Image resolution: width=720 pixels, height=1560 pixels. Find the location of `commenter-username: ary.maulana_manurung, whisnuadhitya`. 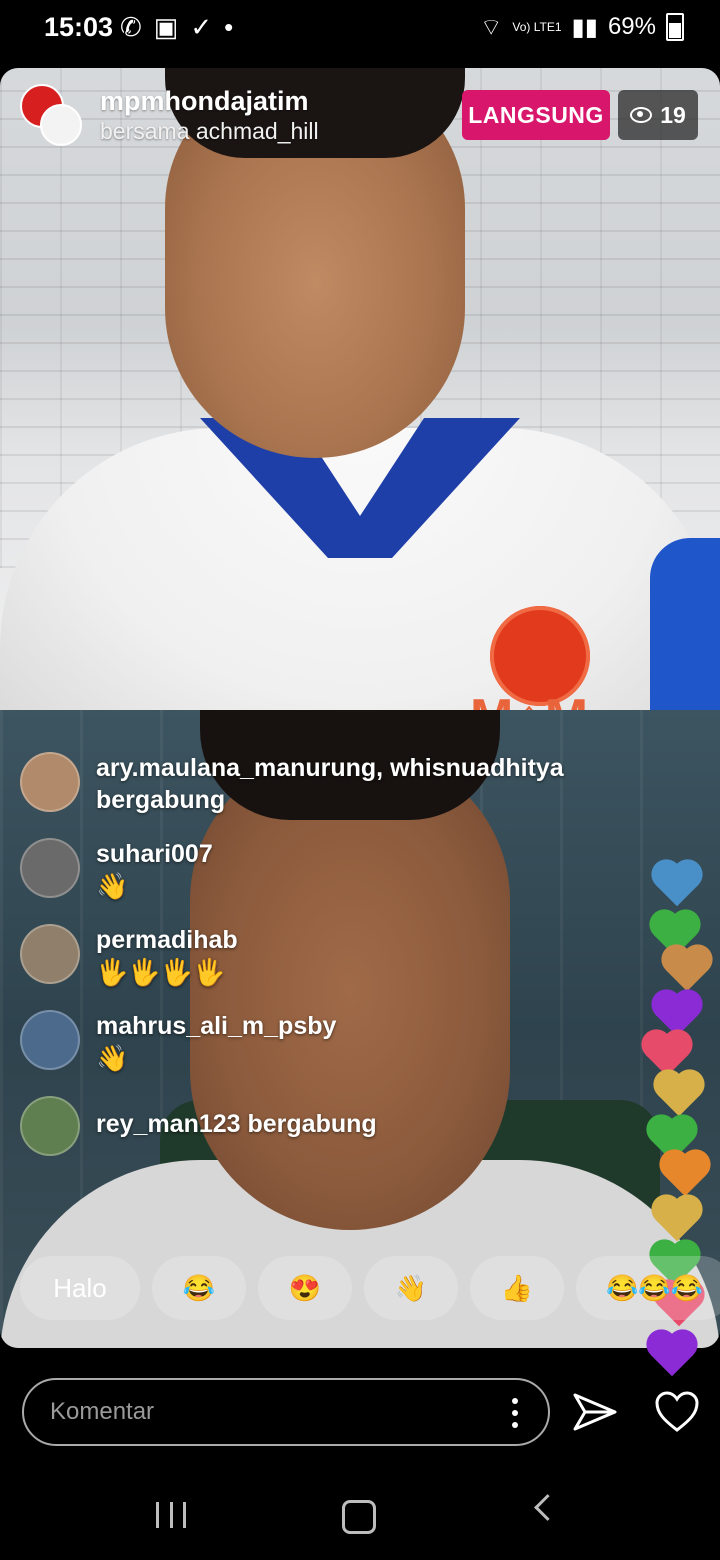

commenter-username: ary.maulana_manurung, whisnuadhitya is located at coordinates (330, 768).